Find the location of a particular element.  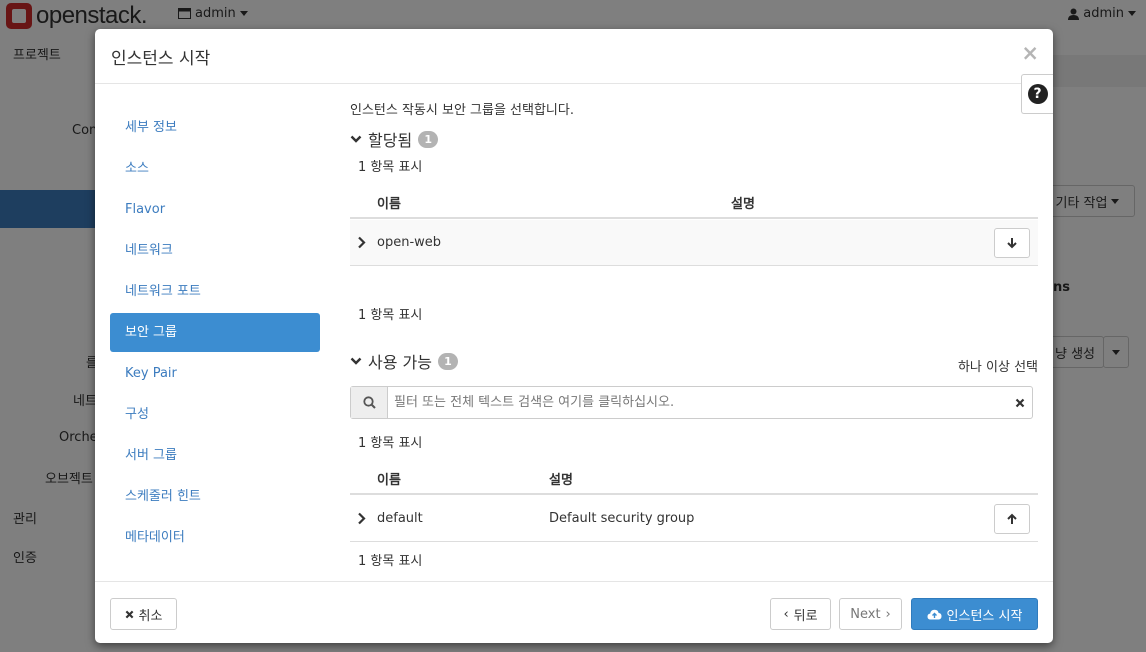

next-label: Next is located at coordinates (865, 614).